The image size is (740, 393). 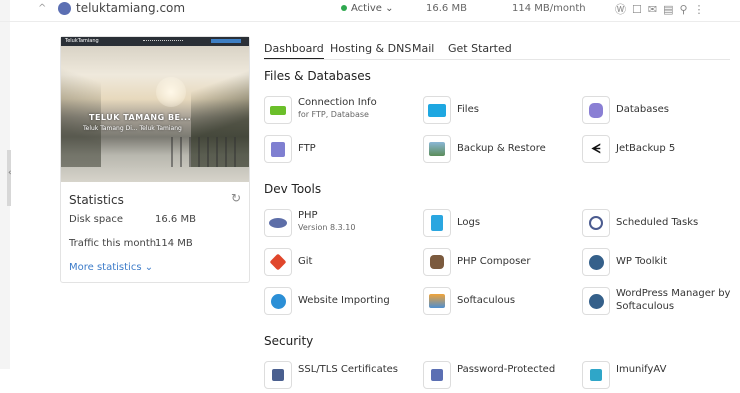 I want to click on backup-icon, so click(x=437, y=149).